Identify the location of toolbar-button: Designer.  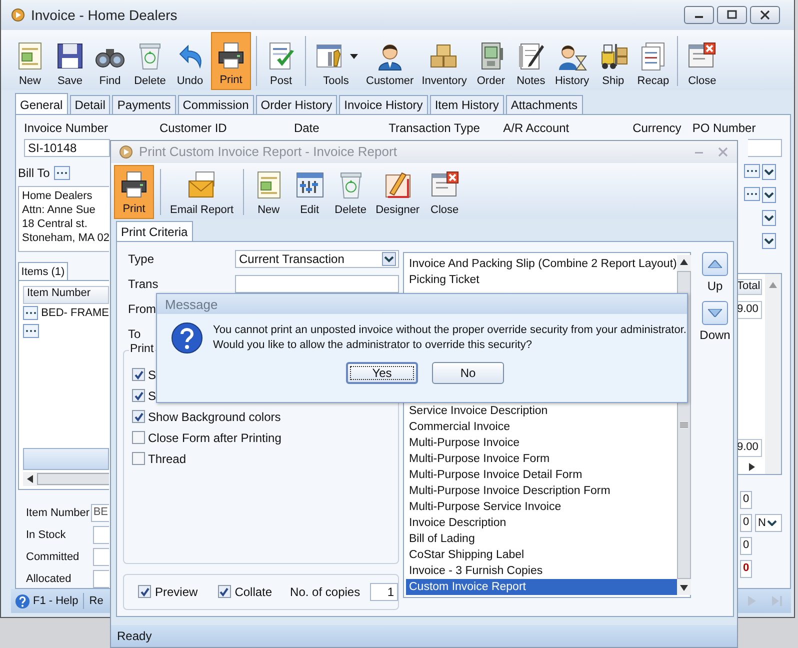
(397, 191).